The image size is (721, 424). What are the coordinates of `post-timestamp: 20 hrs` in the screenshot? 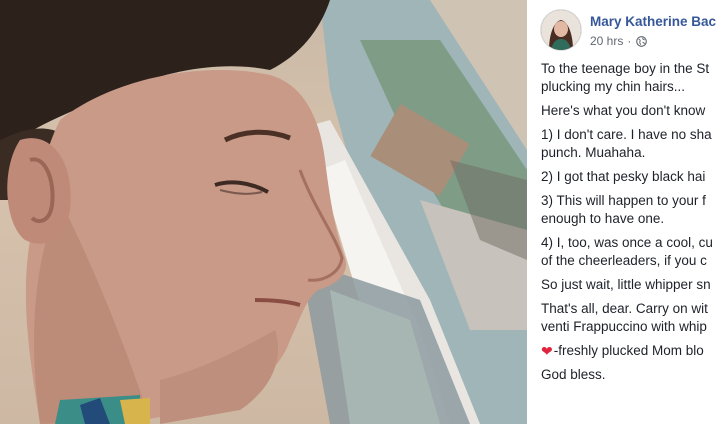 It's located at (606, 41).